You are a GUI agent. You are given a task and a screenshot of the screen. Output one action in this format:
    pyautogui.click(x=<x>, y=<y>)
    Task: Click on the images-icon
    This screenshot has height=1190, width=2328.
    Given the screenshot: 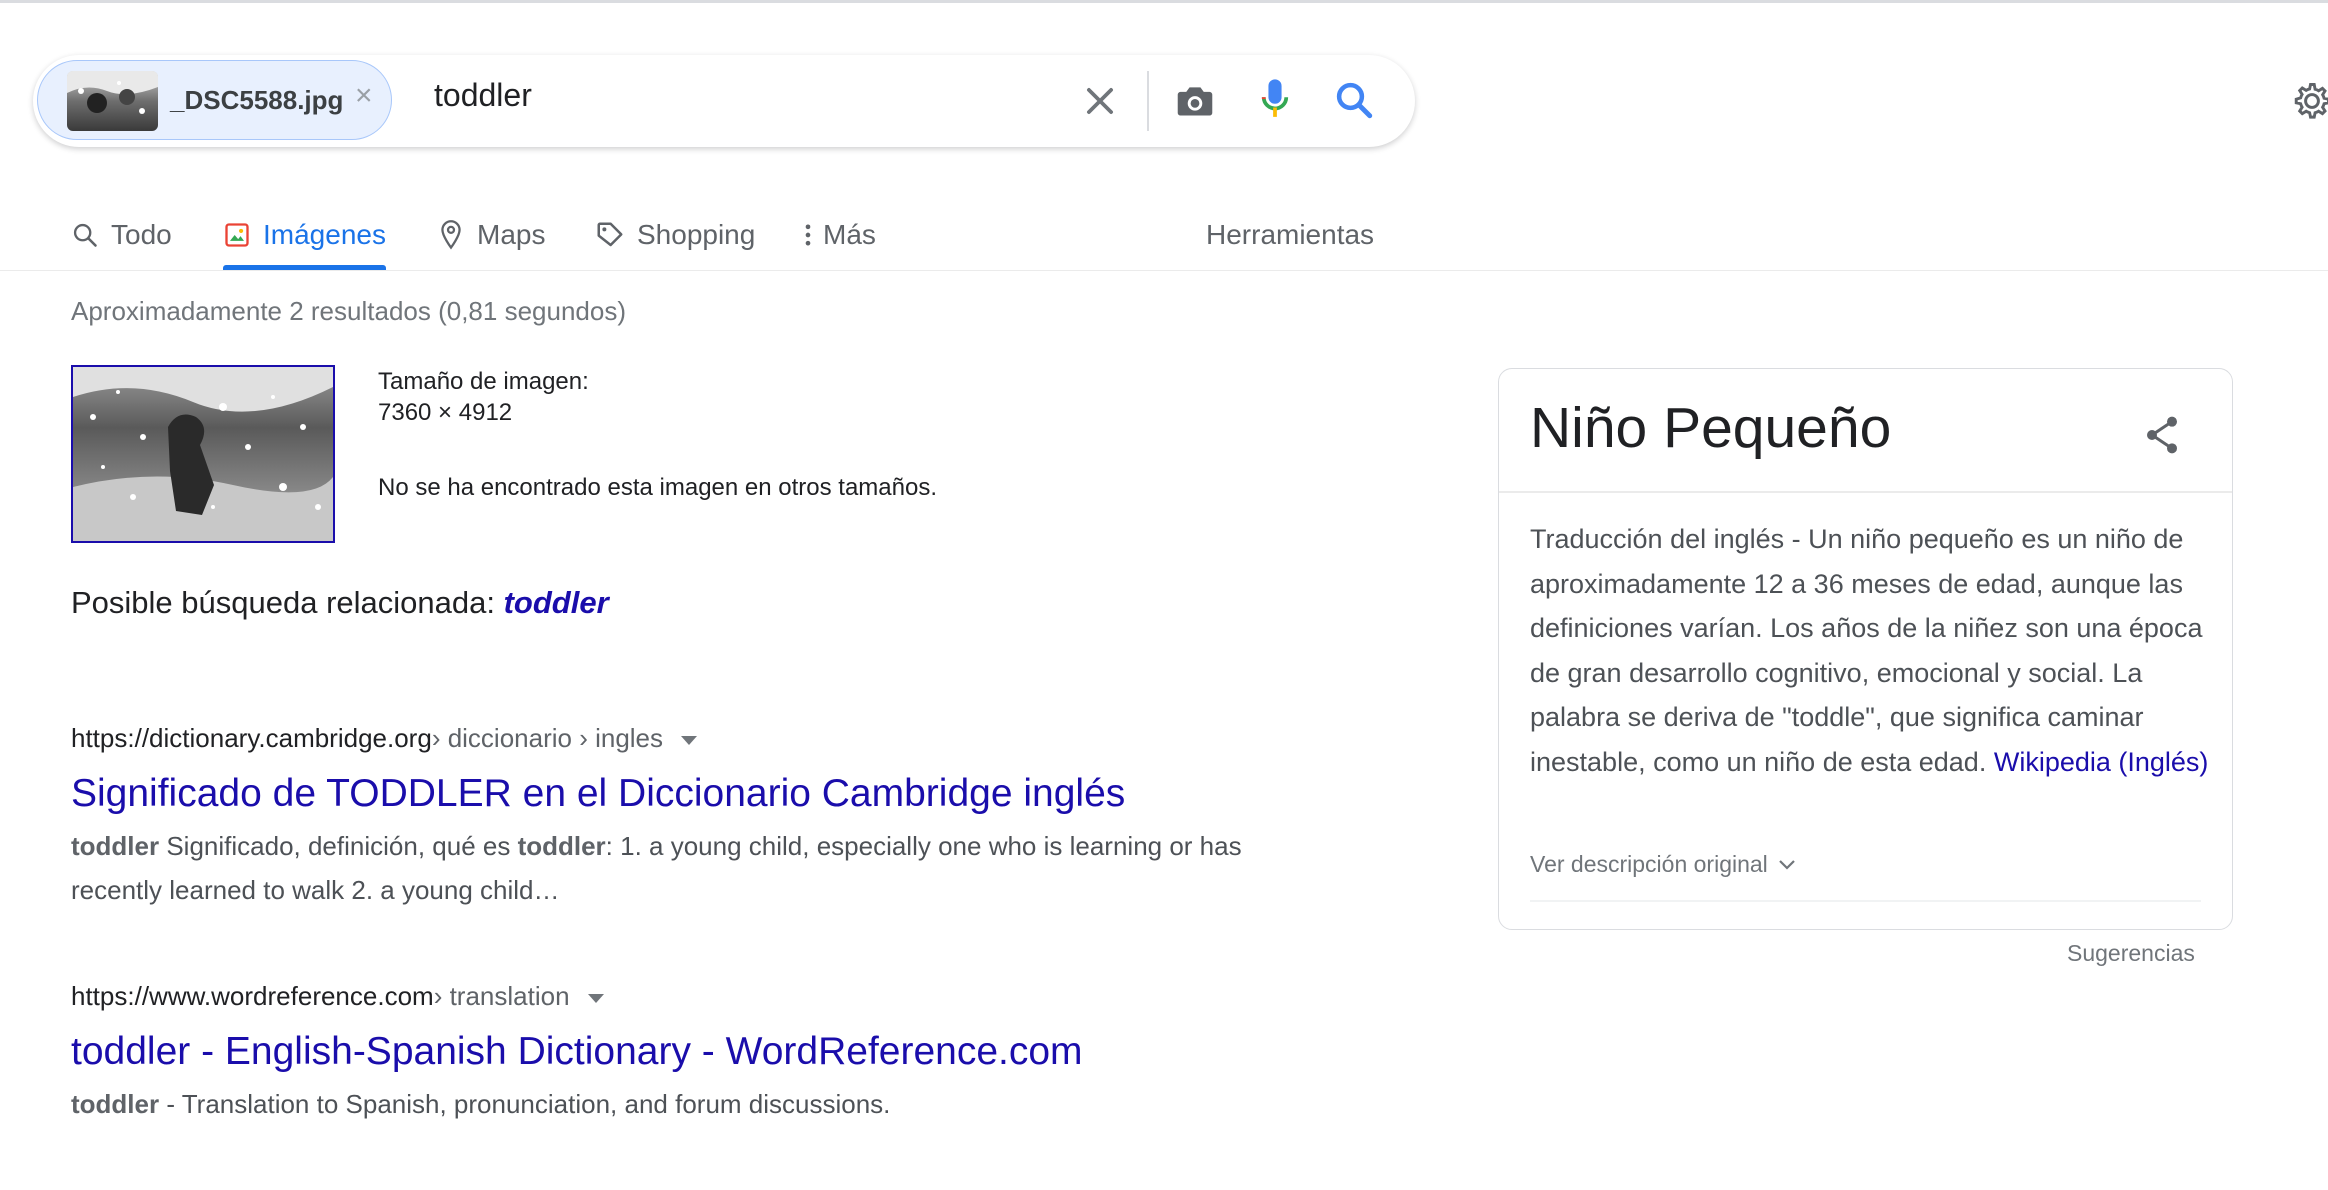 What is the action you would take?
    pyautogui.click(x=237, y=235)
    